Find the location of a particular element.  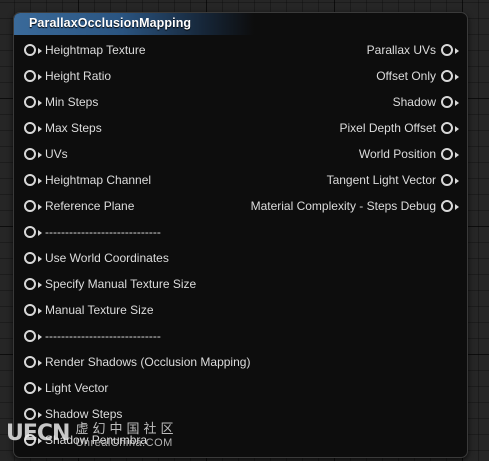

output-pin-world-position: World Position is located at coordinates (409, 154).